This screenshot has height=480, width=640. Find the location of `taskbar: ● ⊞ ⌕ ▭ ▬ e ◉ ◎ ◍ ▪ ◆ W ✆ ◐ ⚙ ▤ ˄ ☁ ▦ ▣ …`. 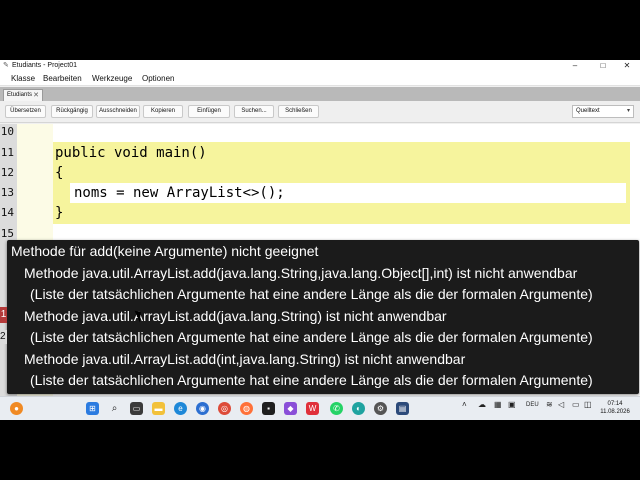

taskbar: ● ⊞ ⌕ ▭ ▬ e ◉ ◎ ◍ ▪ ◆ W ✆ ◐ ⚙ ▤ ˄ ☁ ▦ ▣ … is located at coordinates (320, 408).